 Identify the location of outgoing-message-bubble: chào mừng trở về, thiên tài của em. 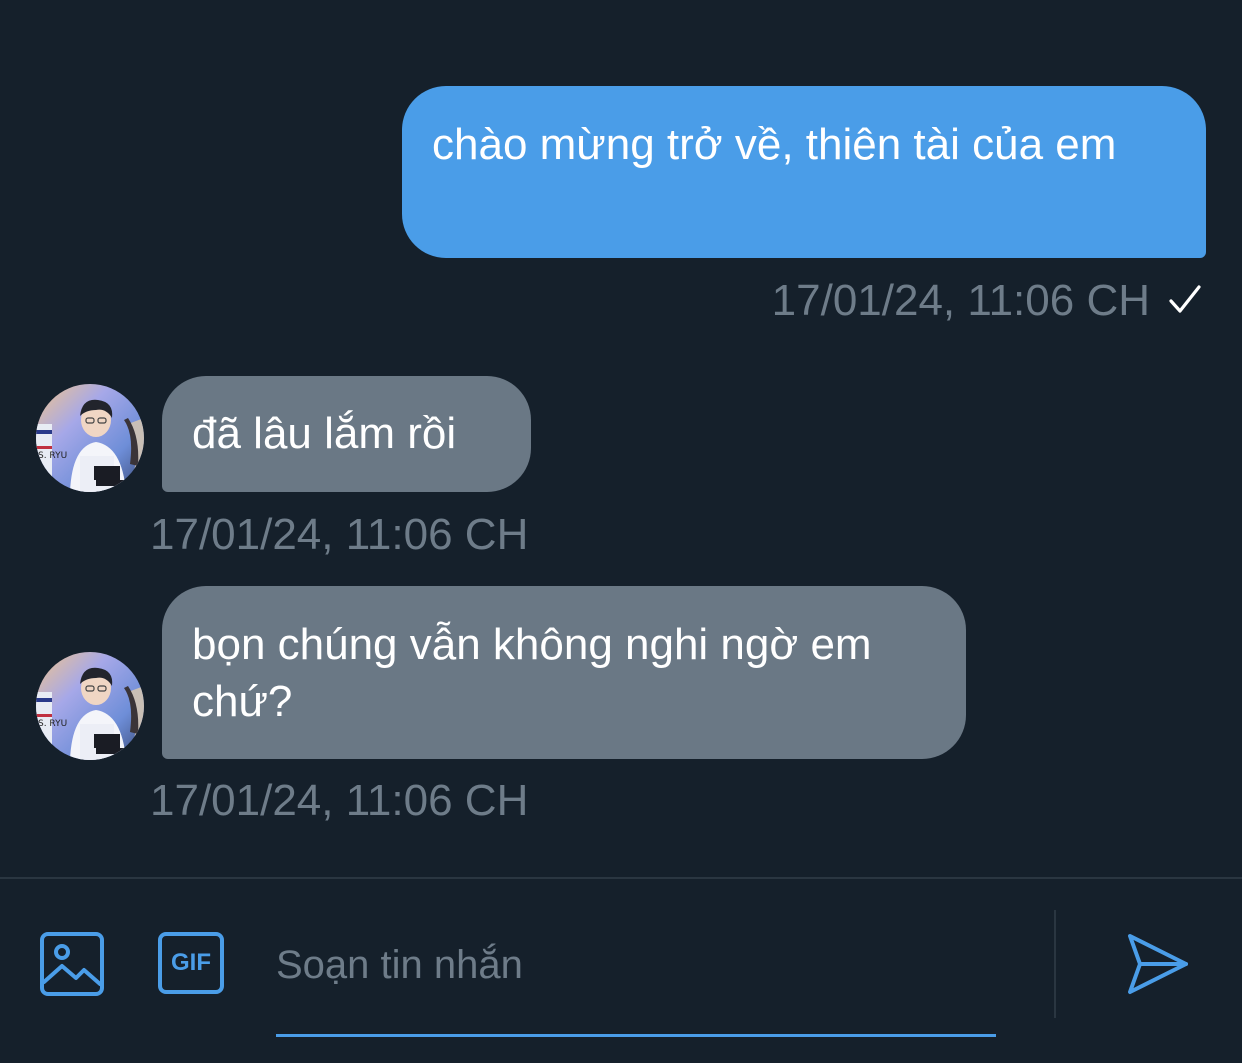
(804, 172).